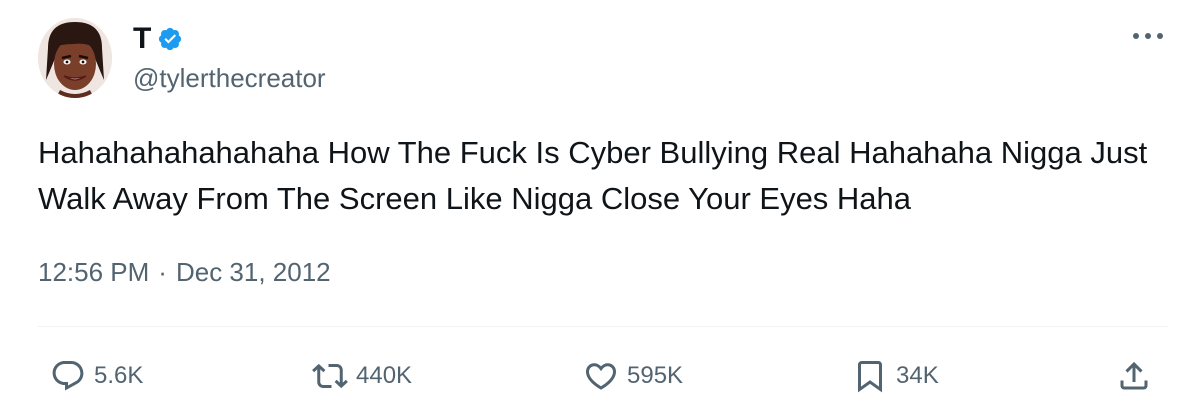 This screenshot has width=1196, height=420. I want to click on reply-button: 5.6K, so click(96, 376).